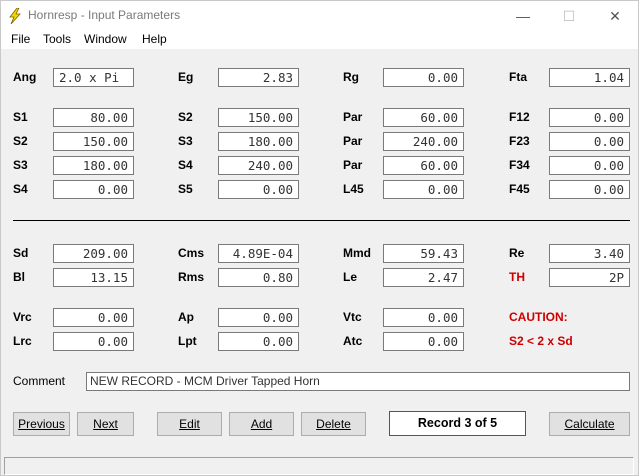 The image size is (639, 476). Describe the element at coordinates (258, 189) in the screenshot. I see `field-s5: 0.00` at that location.